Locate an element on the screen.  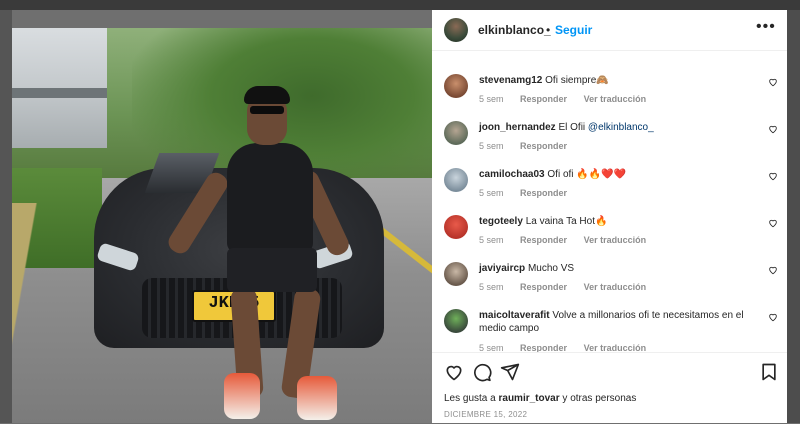
comment-text: tegoteely La vaina Ta Hot🔥 is located at coordinates (615, 221).